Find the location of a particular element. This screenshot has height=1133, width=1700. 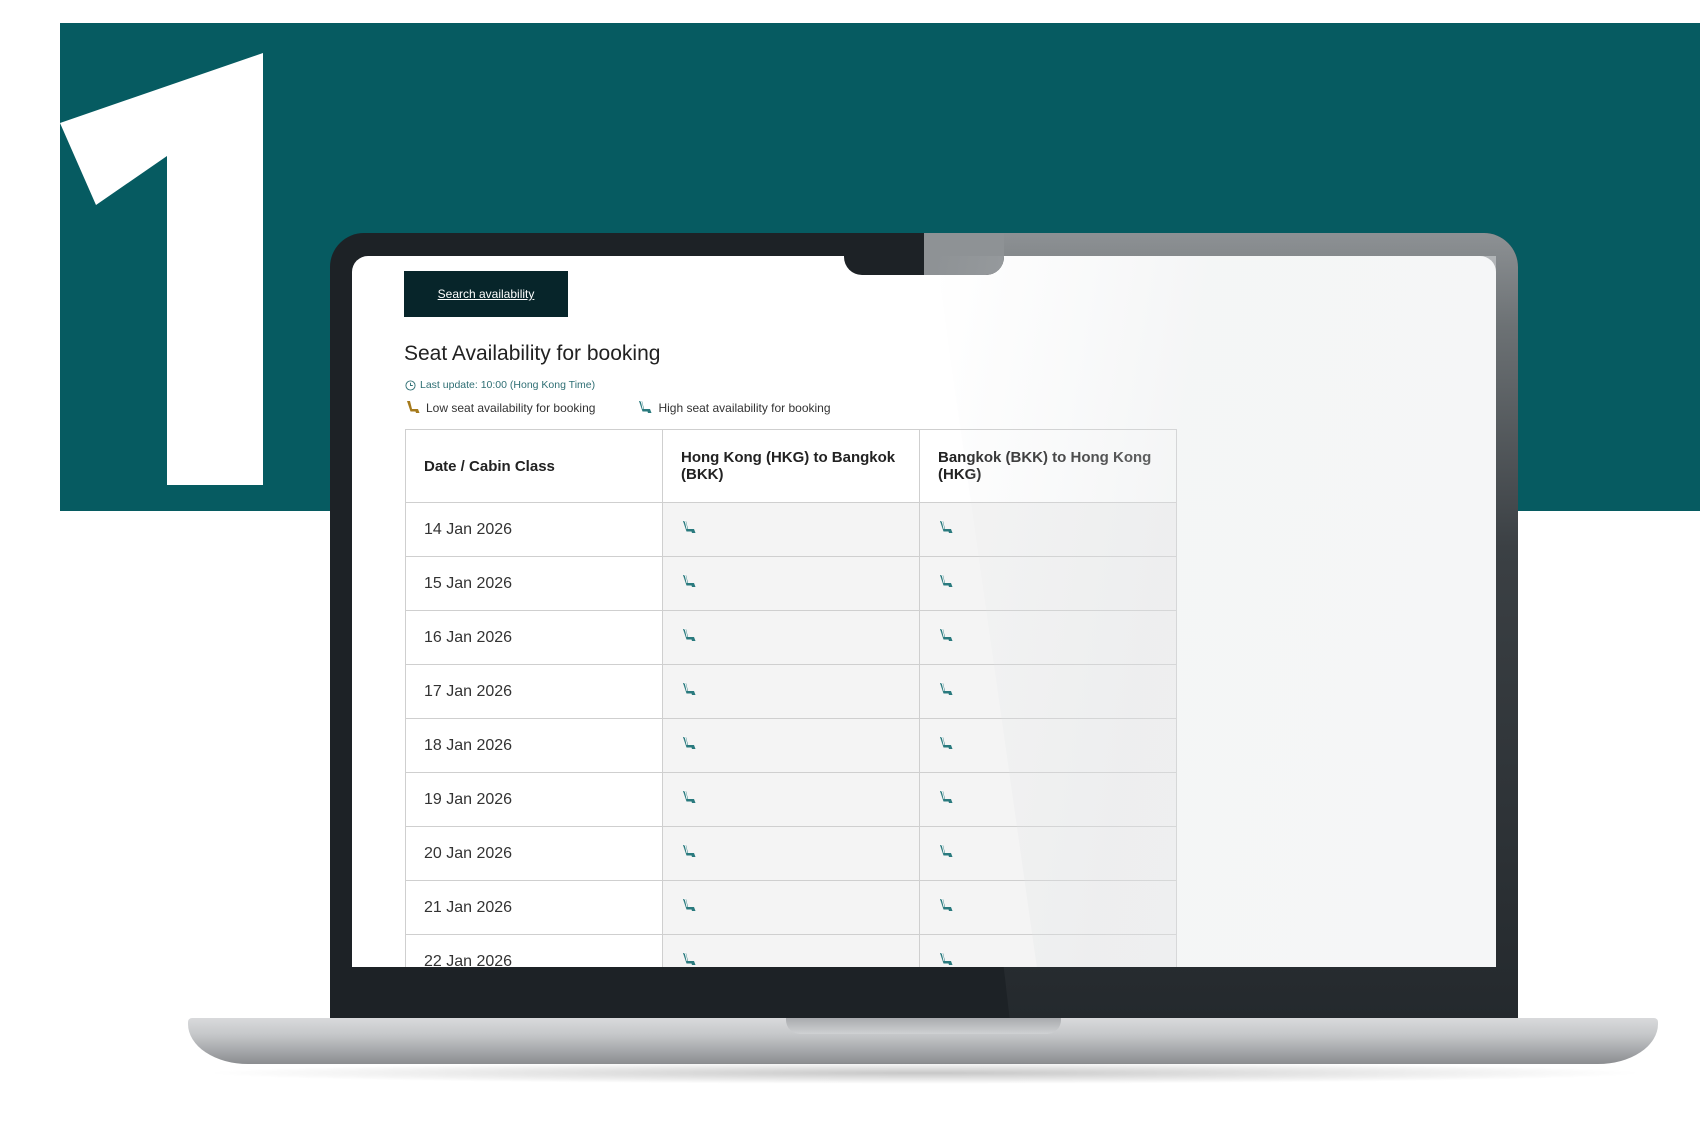

table-row: 16 Jan 2026 is located at coordinates (791, 637).